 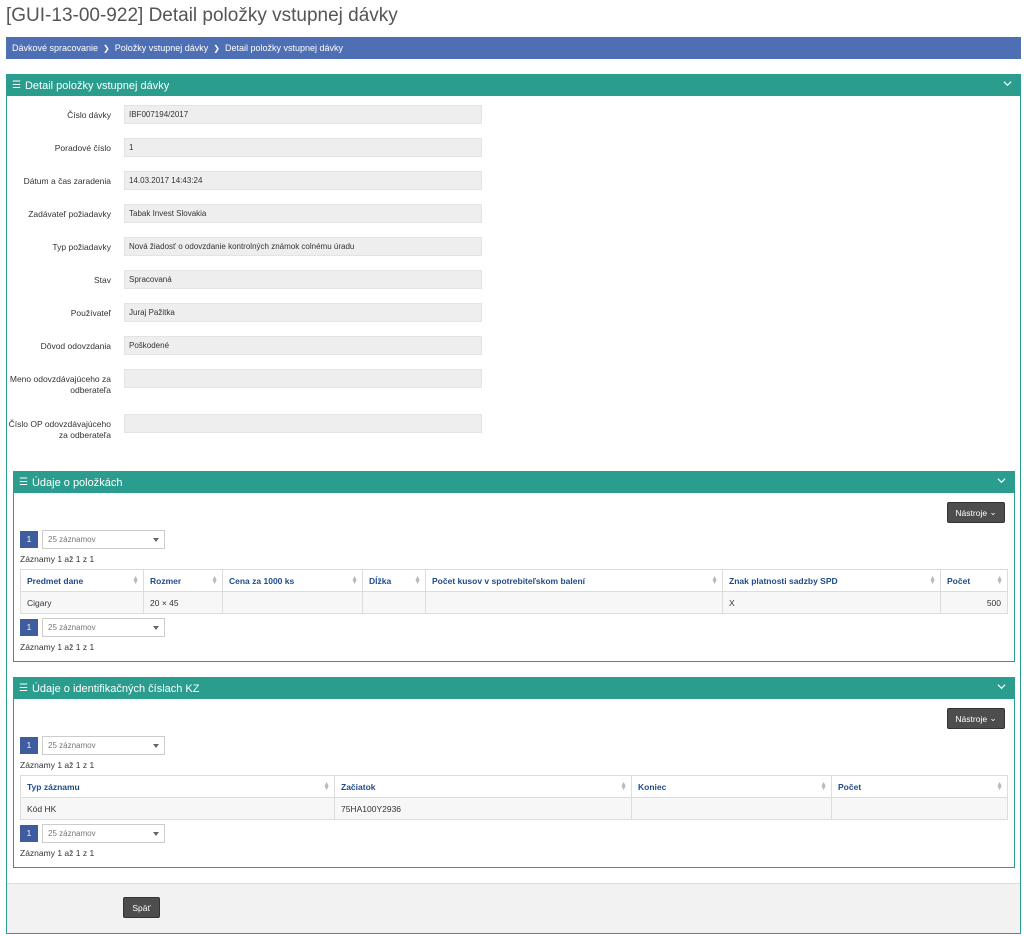 What do you see at coordinates (77, 482) in the screenshot?
I see `items-panel-title: Údaje o položkách` at bounding box center [77, 482].